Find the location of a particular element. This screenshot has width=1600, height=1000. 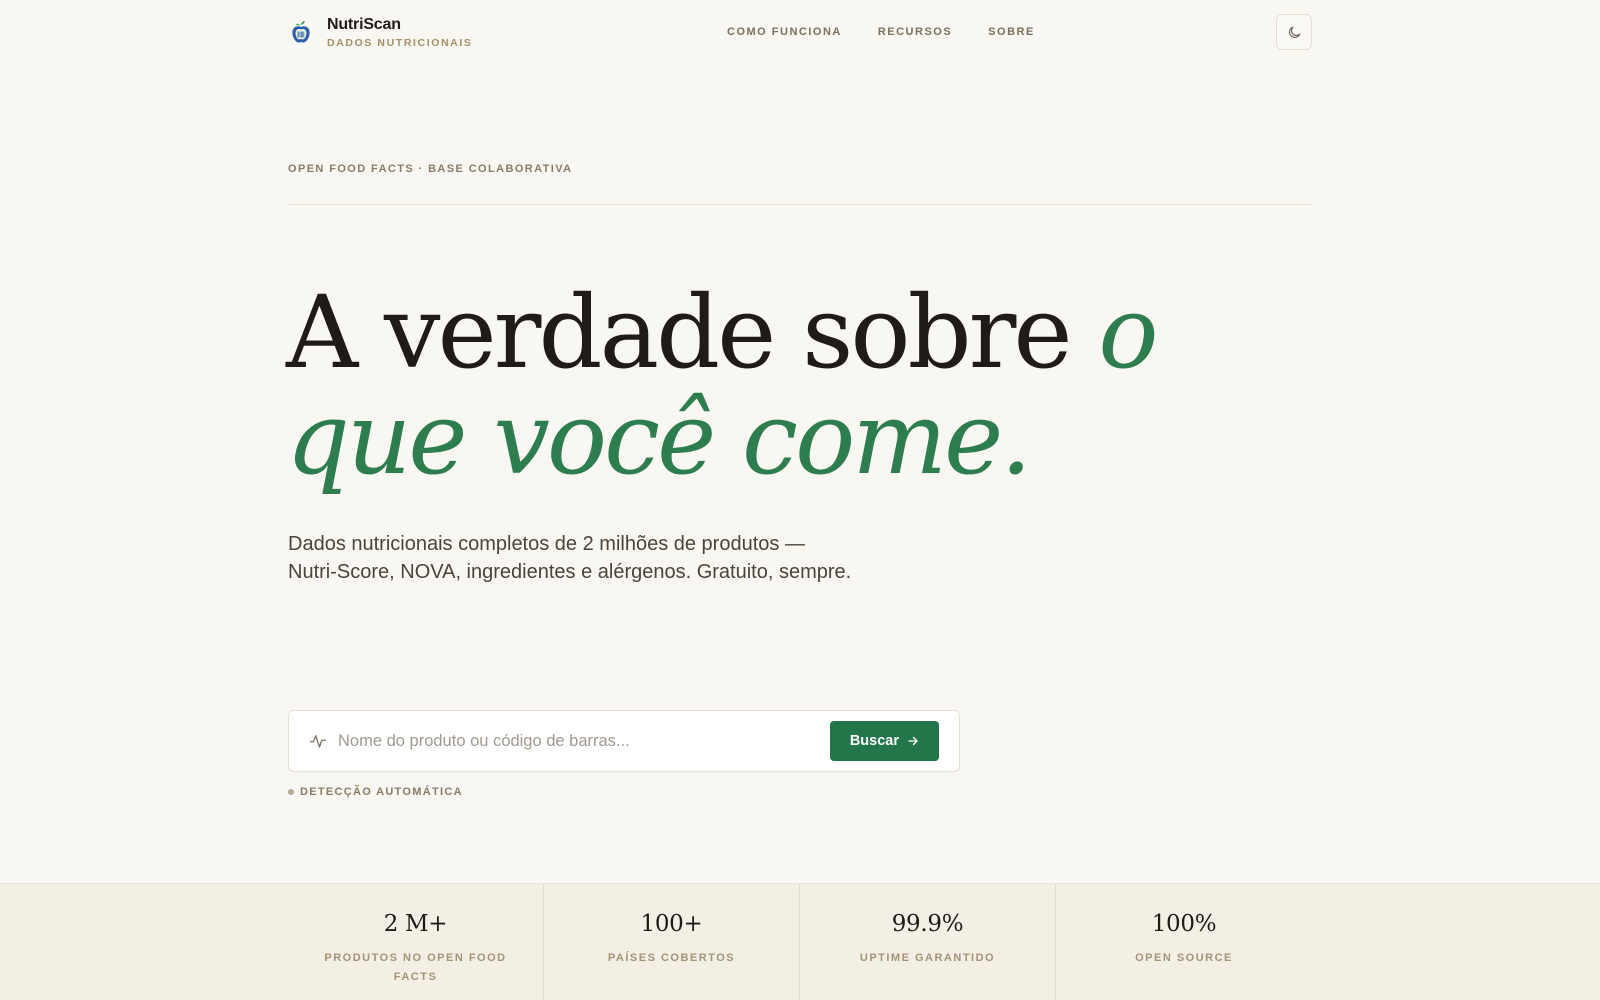

search-input is located at coordinates (584, 741).